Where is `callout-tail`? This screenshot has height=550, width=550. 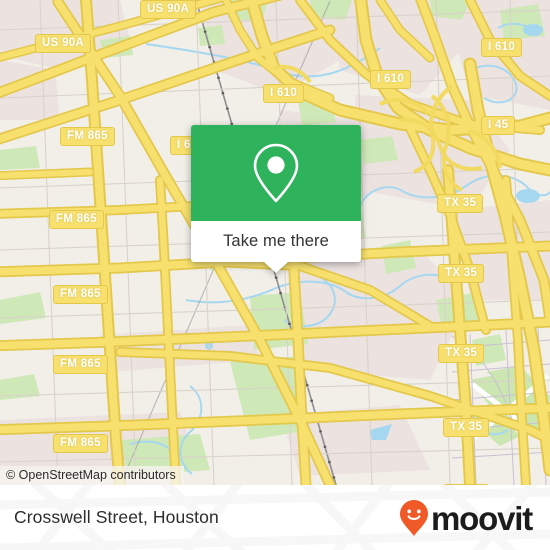 callout-tail is located at coordinates (276, 267).